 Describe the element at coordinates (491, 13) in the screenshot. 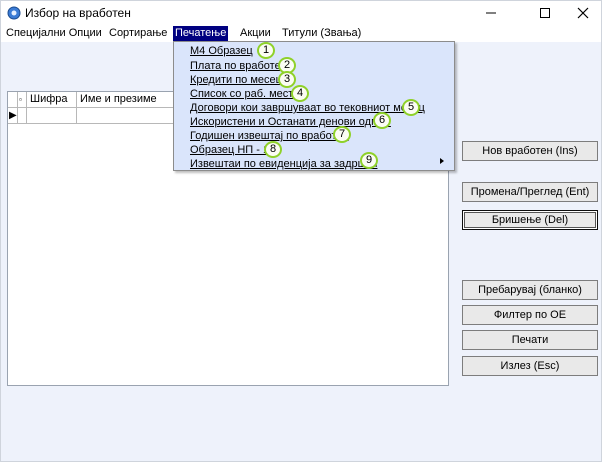

I see `minimize-icon` at that location.